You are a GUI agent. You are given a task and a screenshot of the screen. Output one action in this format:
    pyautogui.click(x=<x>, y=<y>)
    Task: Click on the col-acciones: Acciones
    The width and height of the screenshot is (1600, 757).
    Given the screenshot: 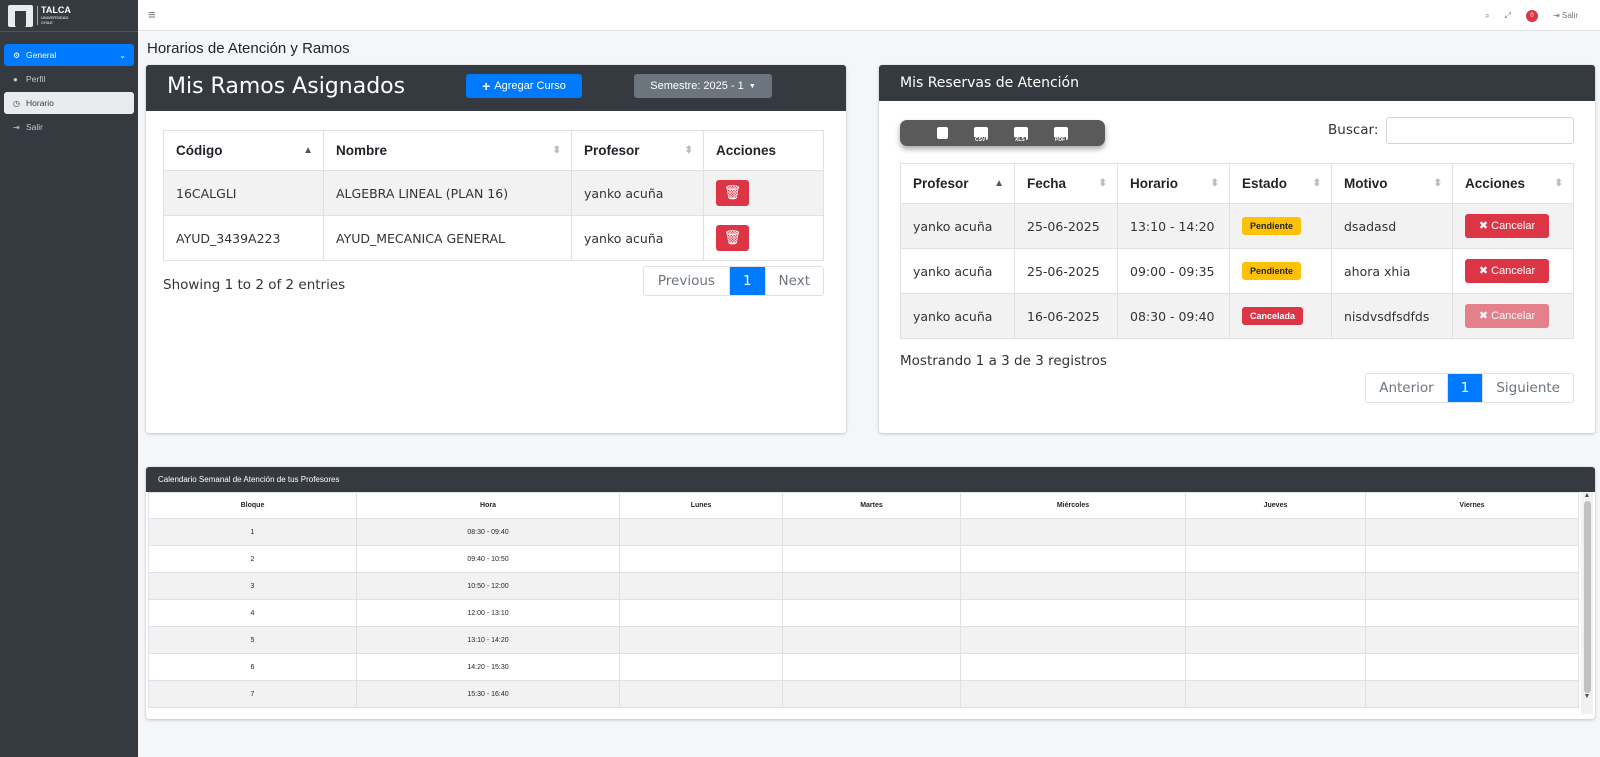 What is the action you would take?
    pyautogui.click(x=763, y=150)
    